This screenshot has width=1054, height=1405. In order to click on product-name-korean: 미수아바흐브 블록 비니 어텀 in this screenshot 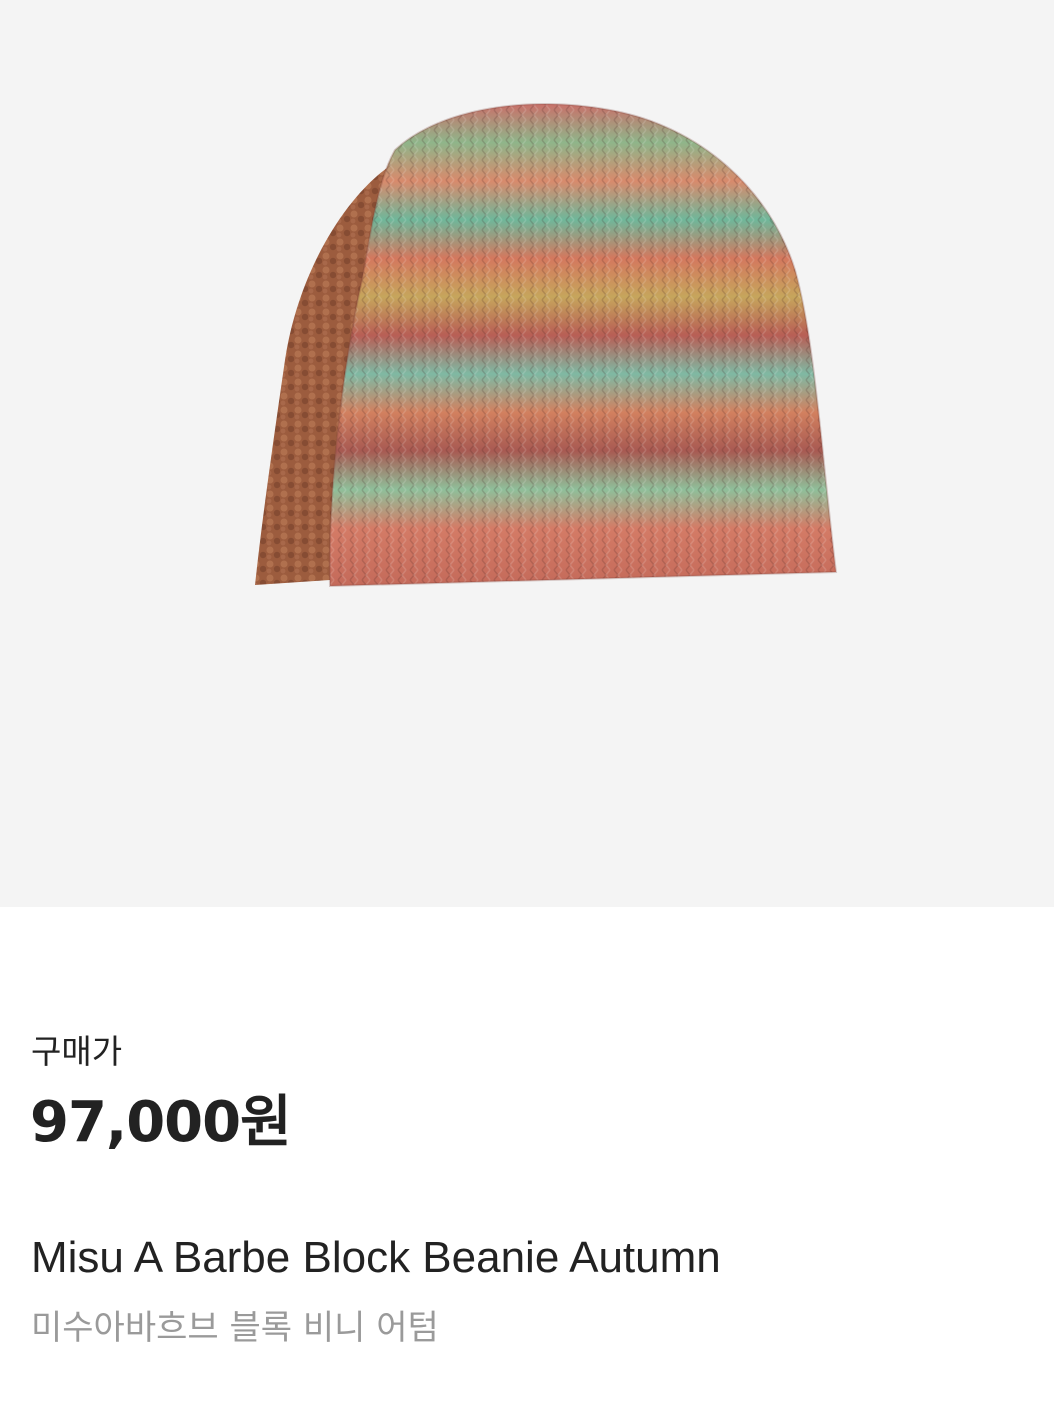, I will do `click(235, 1328)`.